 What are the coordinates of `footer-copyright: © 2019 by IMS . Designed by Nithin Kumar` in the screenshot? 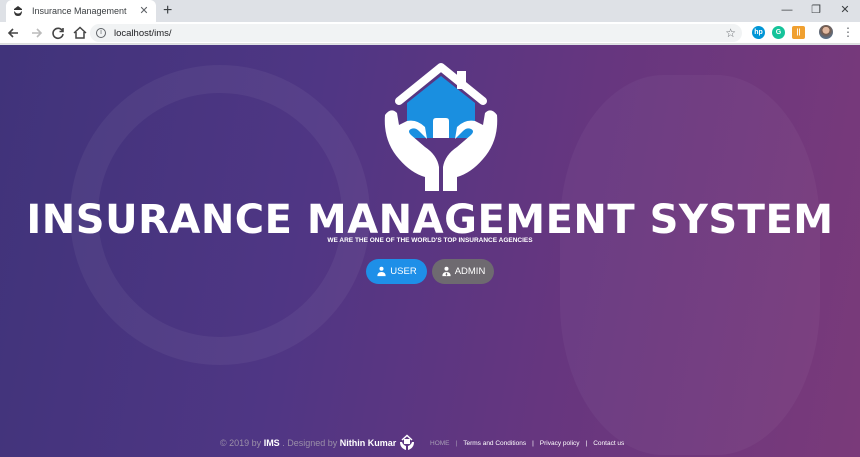 It's located at (308, 443).